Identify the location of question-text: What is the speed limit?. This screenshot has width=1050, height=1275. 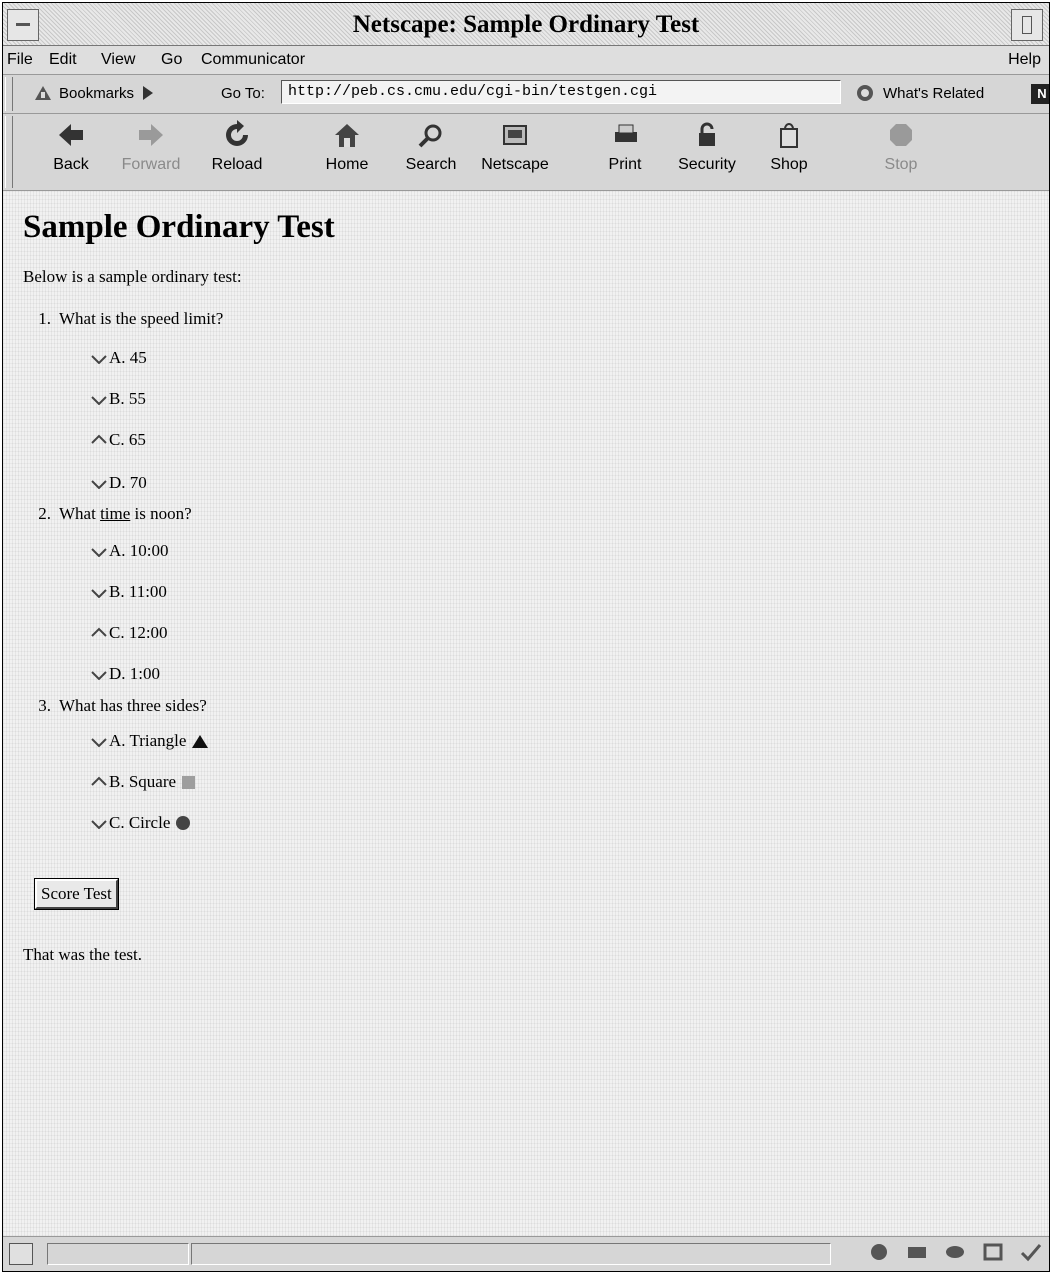
(141, 318).